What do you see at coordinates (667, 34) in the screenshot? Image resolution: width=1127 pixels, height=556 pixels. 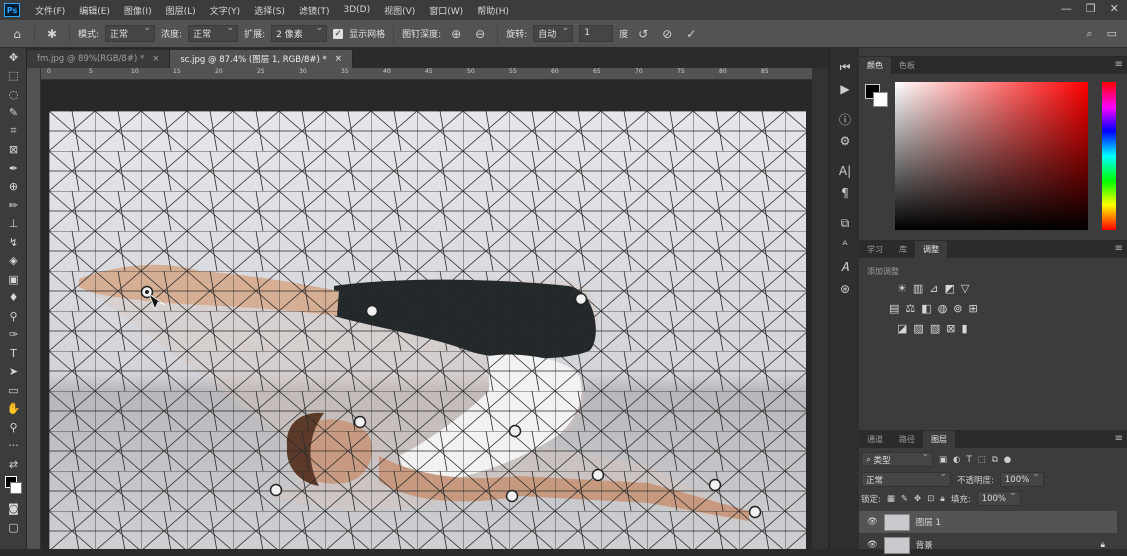 I see `cancel-icon: ⊘` at bounding box center [667, 34].